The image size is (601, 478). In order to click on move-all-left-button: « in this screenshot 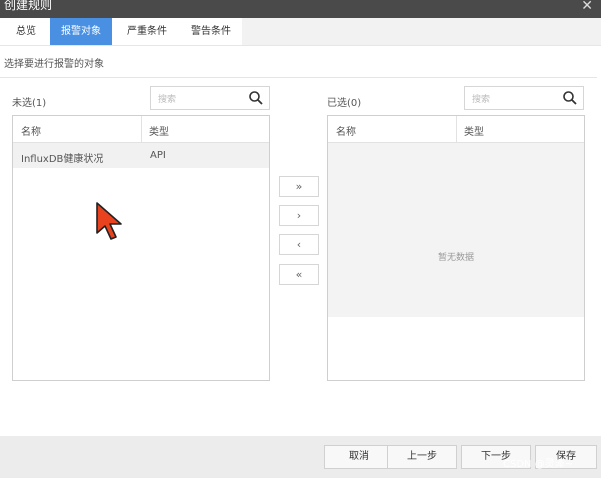, I will do `click(299, 274)`.